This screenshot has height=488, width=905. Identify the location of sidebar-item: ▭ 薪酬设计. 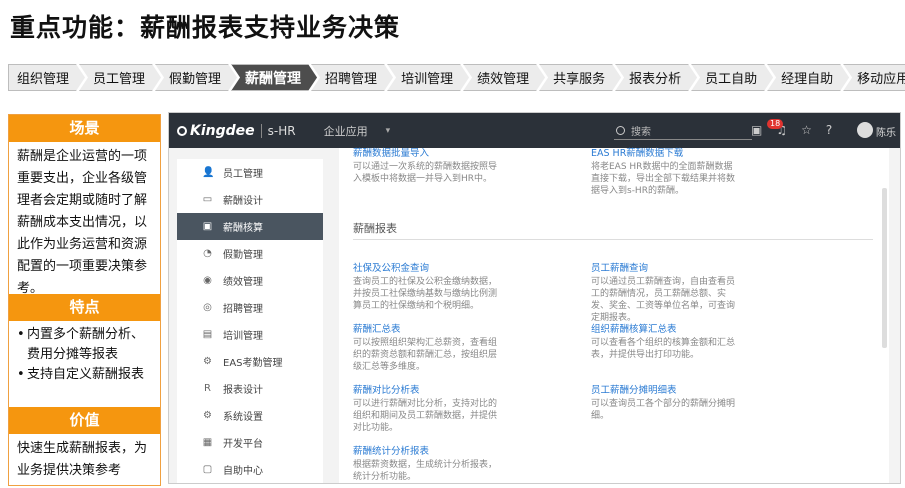
(250, 199).